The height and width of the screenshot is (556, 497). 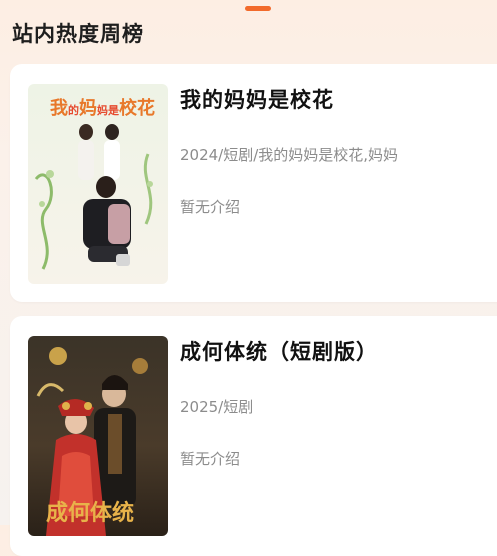 I want to click on poster-image: 我的妈妈是校花, so click(x=98, y=184).